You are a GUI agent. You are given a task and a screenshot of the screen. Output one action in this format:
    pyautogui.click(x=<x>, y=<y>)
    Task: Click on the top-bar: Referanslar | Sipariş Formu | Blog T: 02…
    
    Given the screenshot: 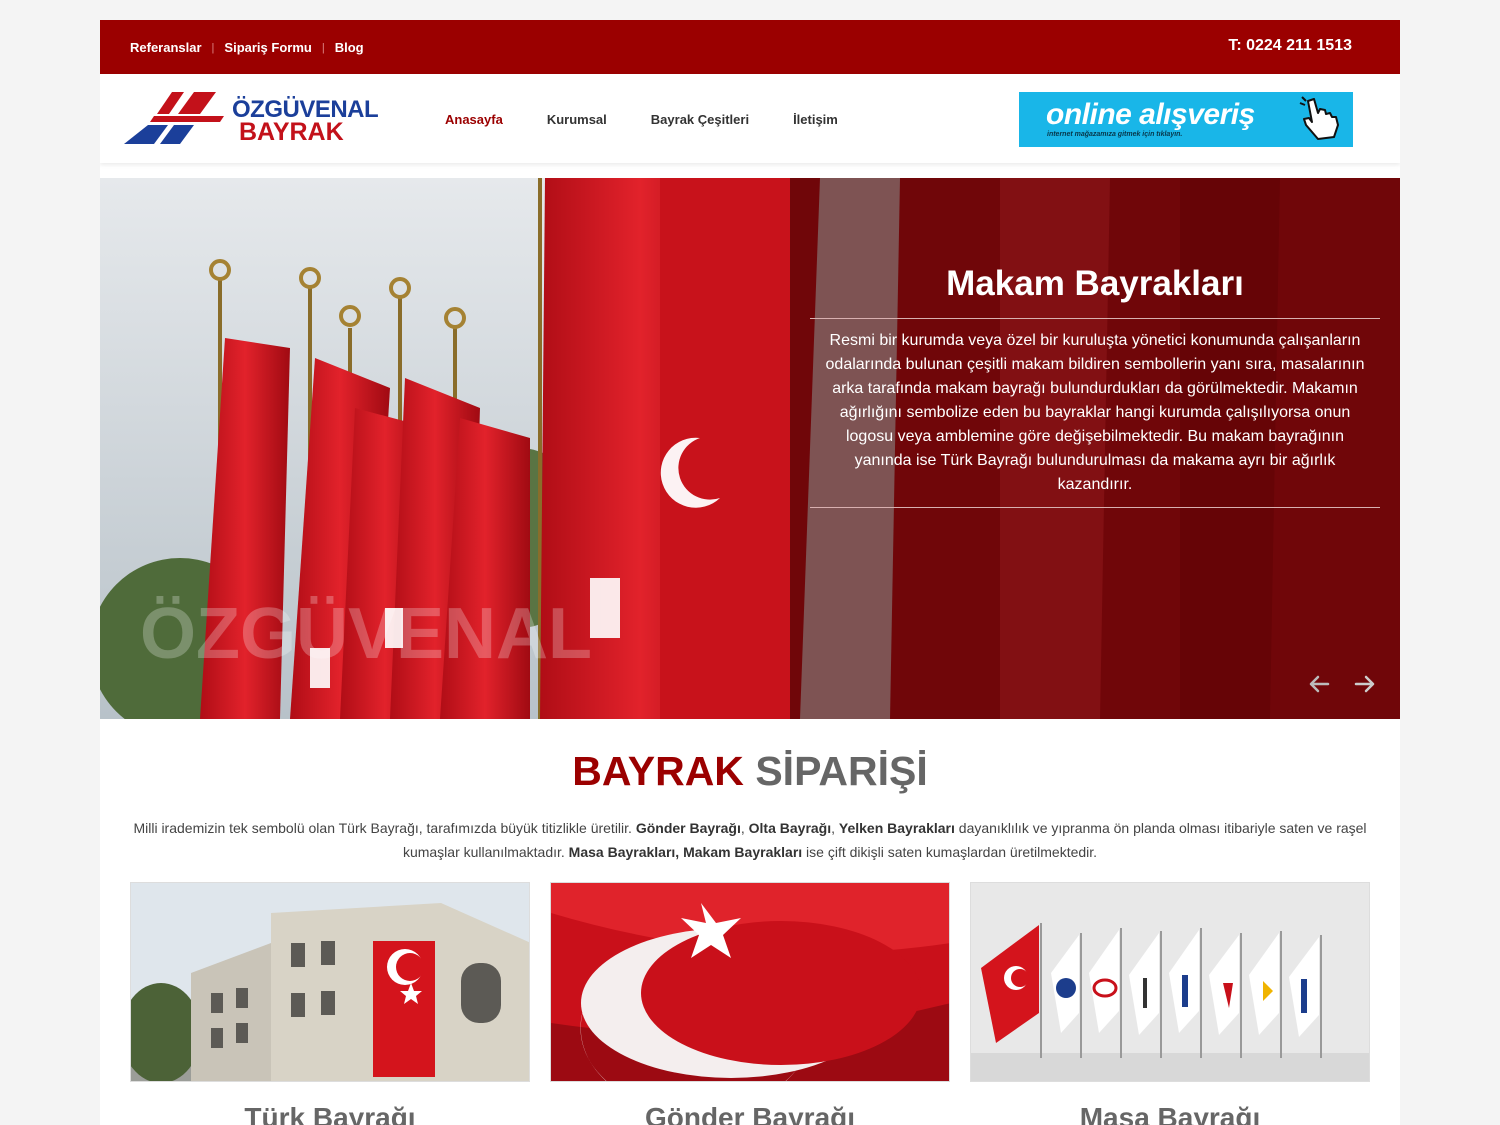 What is the action you would take?
    pyautogui.click(x=750, y=47)
    